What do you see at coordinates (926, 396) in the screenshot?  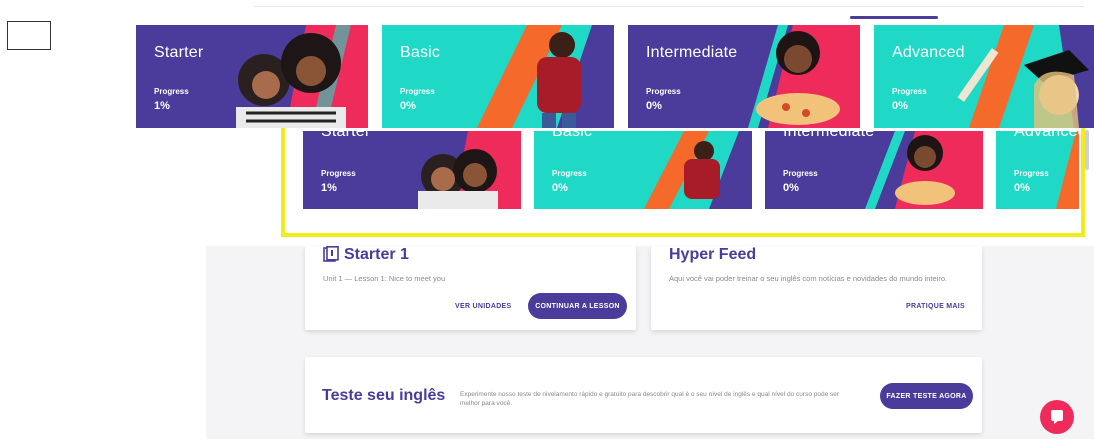 I see `take-test-button: FAZER TESTE AGORA` at bounding box center [926, 396].